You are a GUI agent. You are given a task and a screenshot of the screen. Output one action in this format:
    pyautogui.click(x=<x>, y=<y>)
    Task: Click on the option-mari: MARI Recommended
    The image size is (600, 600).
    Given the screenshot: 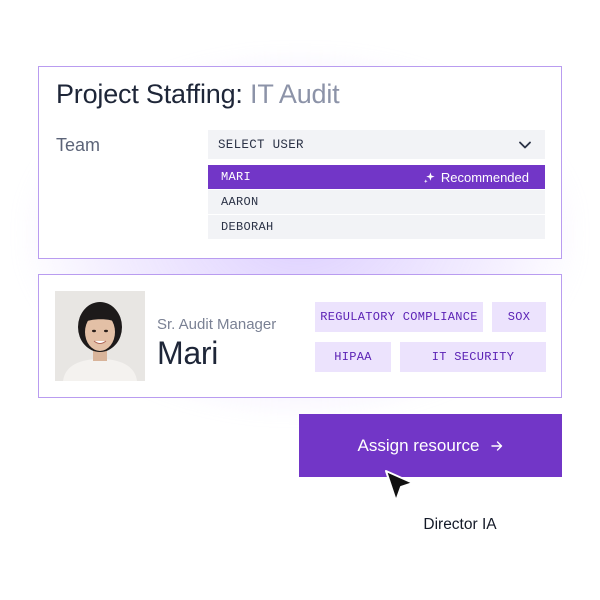 What is the action you would take?
    pyautogui.click(x=376, y=177)
    